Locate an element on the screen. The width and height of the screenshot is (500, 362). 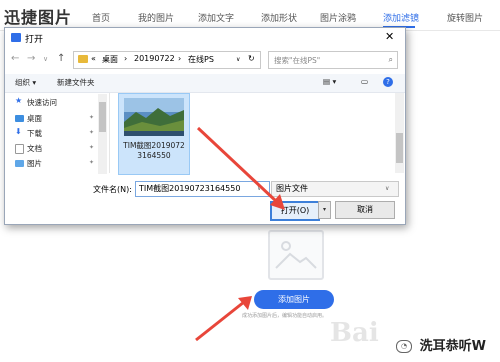
filename-label: 文件名(N): is located at coordinates (112, 189).